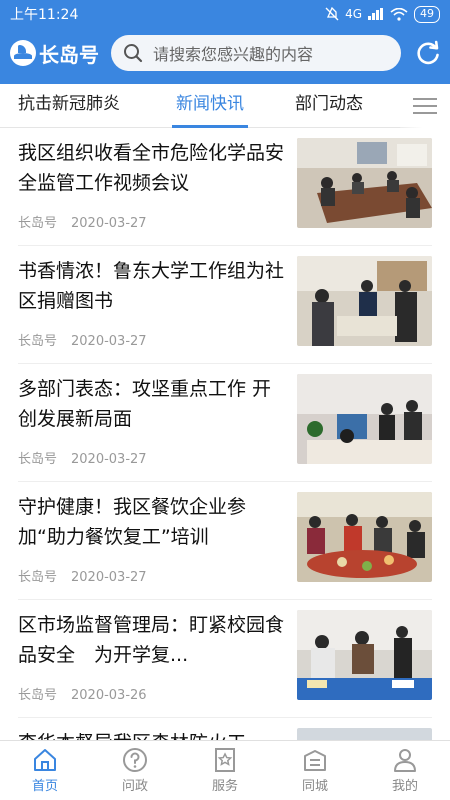  Describe the element at coordinates (133, 53) in the screenshot. I see `search-icon` at that location.